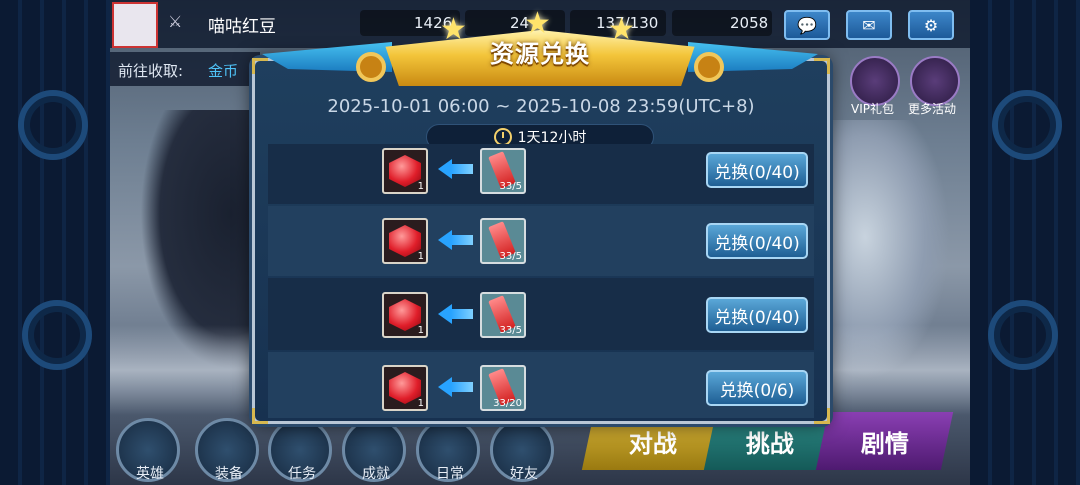 This screenshot has height=485, width=1080. I want to click on goto-collect-link: 金币, so click(223, 70).